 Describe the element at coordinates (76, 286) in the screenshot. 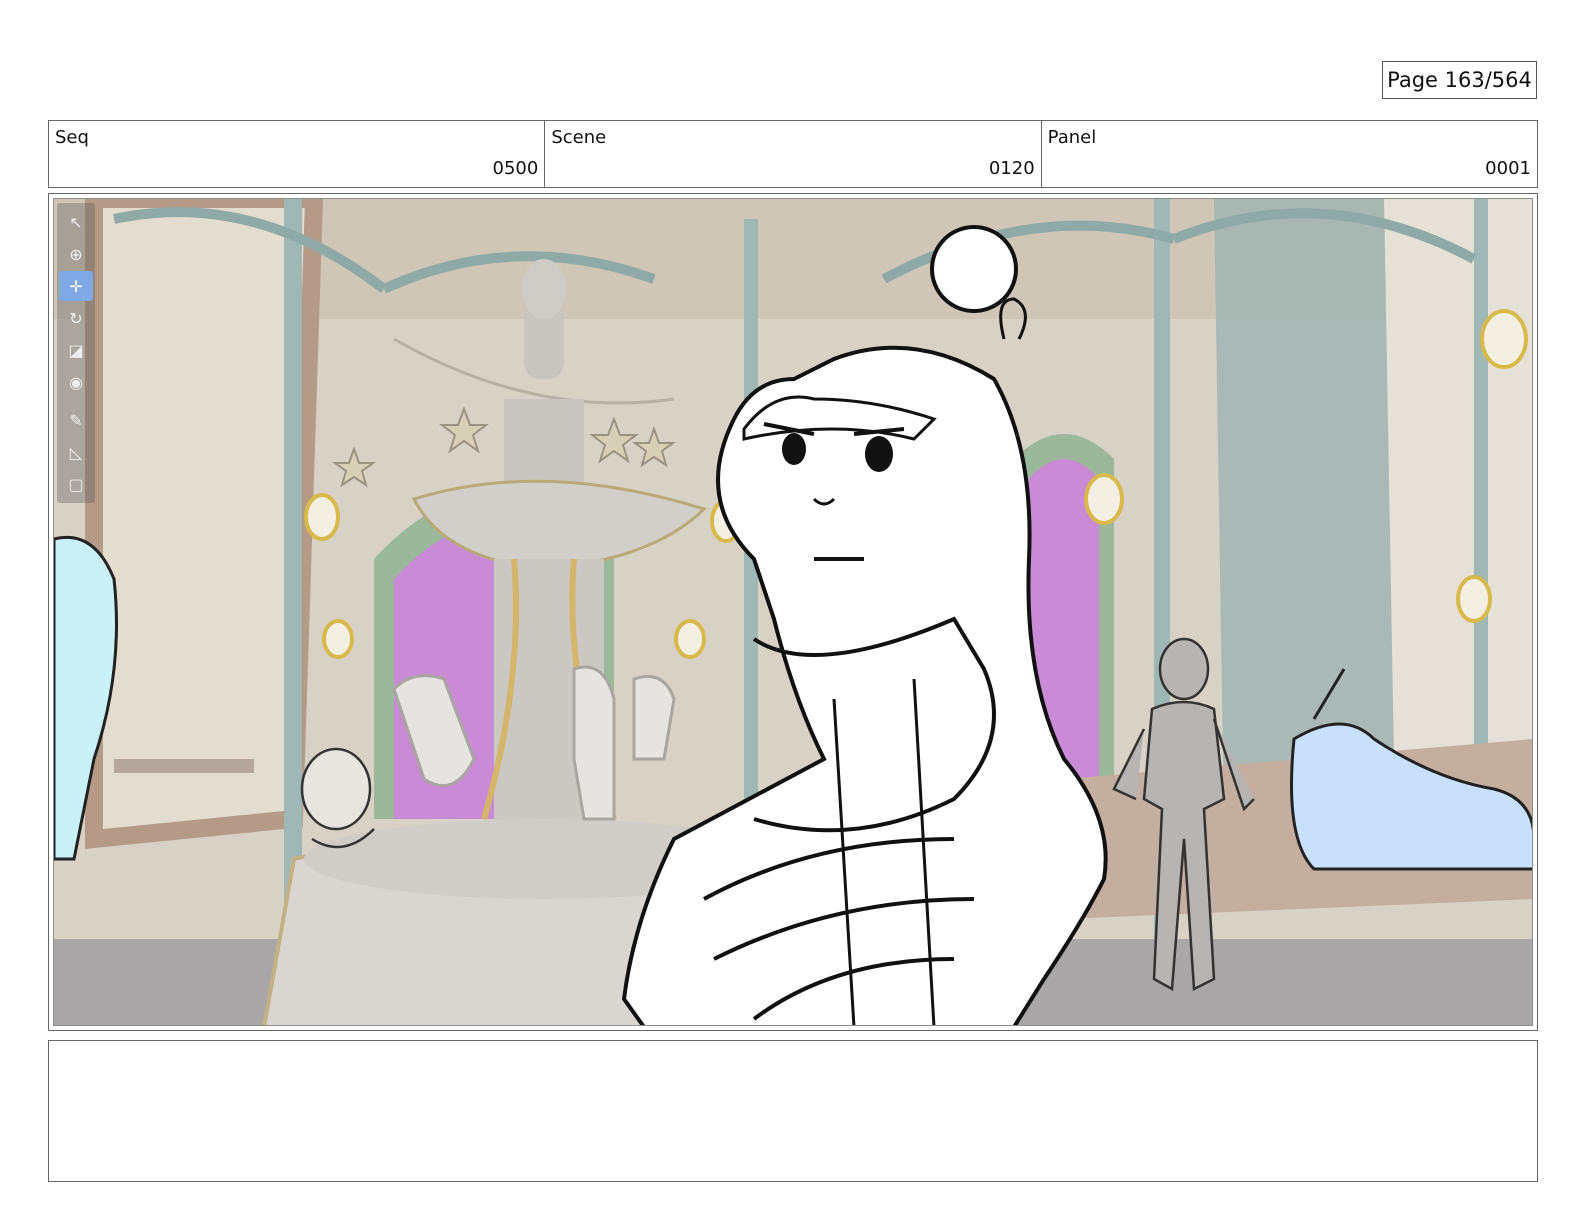

I see `transform-icon: ✛` at that location.